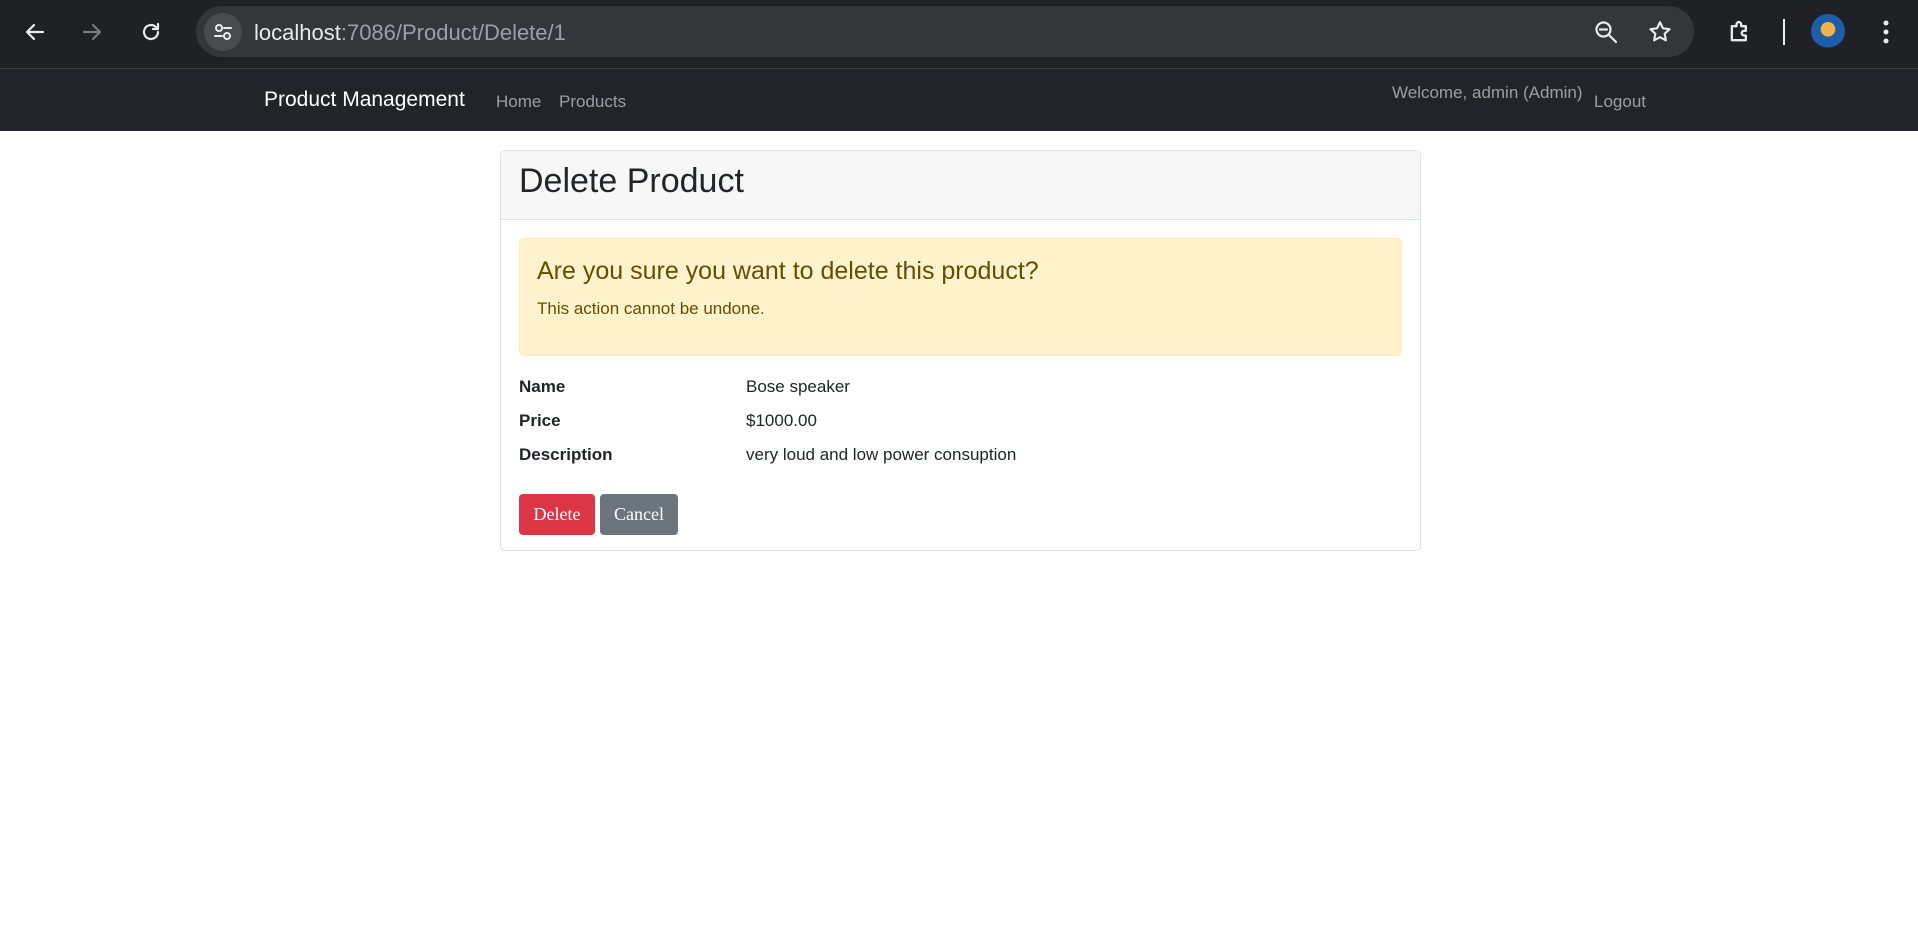 The image size is (1918, 948). Describe the element at coordinates (1487, 92) in the screenshot. I see `welcome-text: Welcome, admin (Admin)` at that location.